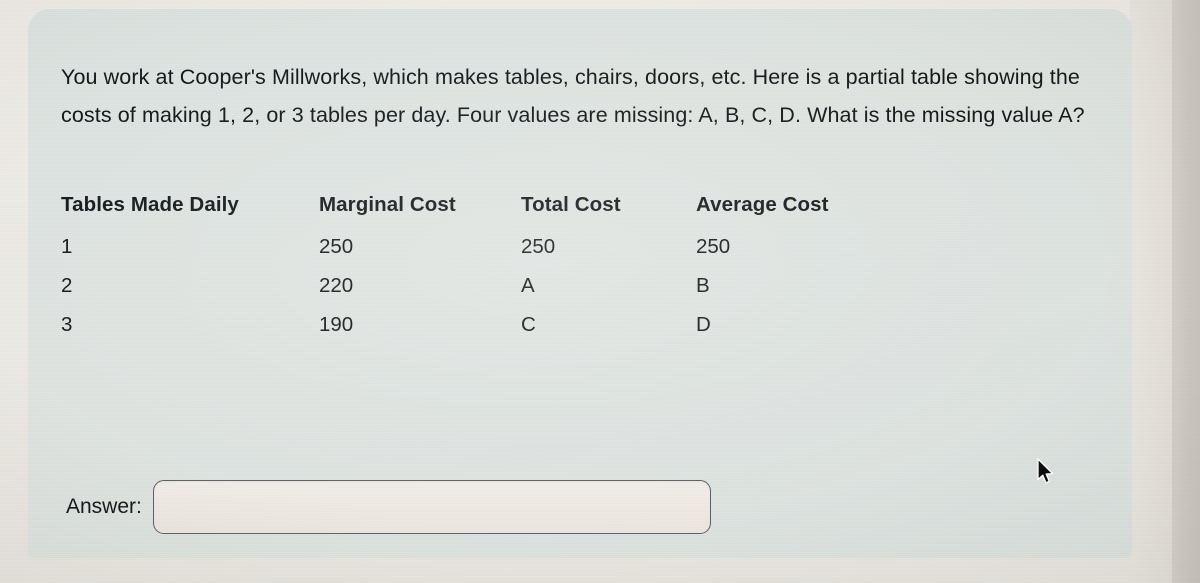 This screenshot has width=1200, height=583. Describe the element at coordinates (336, 285) in the screenshot. I see `cell-marginal-cost: 220` at that location.